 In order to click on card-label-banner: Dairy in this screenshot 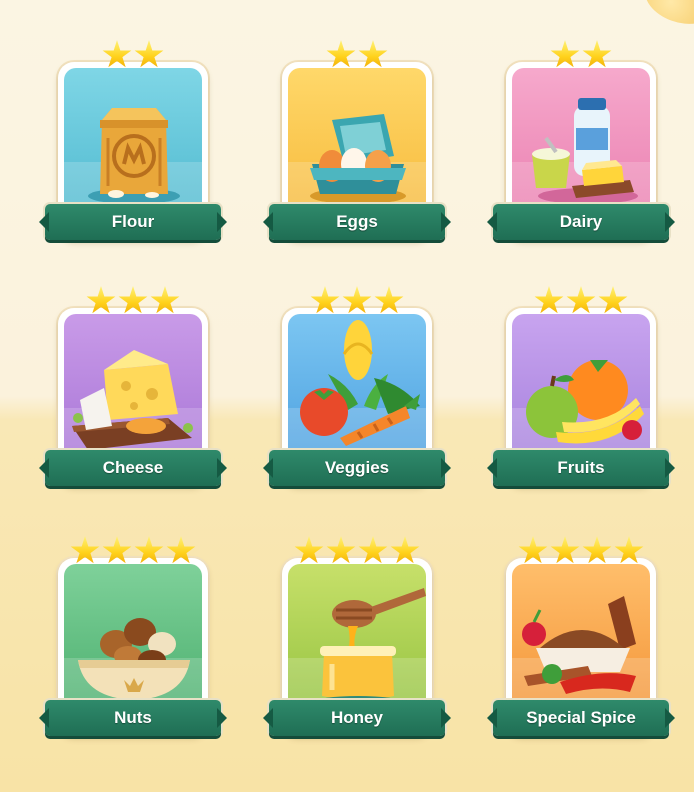, I will do `click(581, 222)`.